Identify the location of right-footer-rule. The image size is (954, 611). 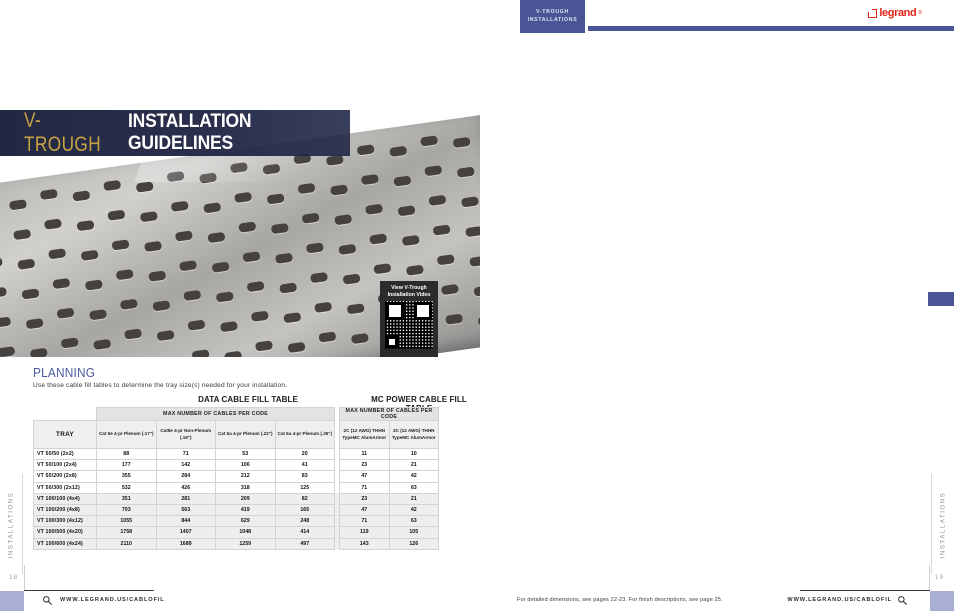
(865, 591).